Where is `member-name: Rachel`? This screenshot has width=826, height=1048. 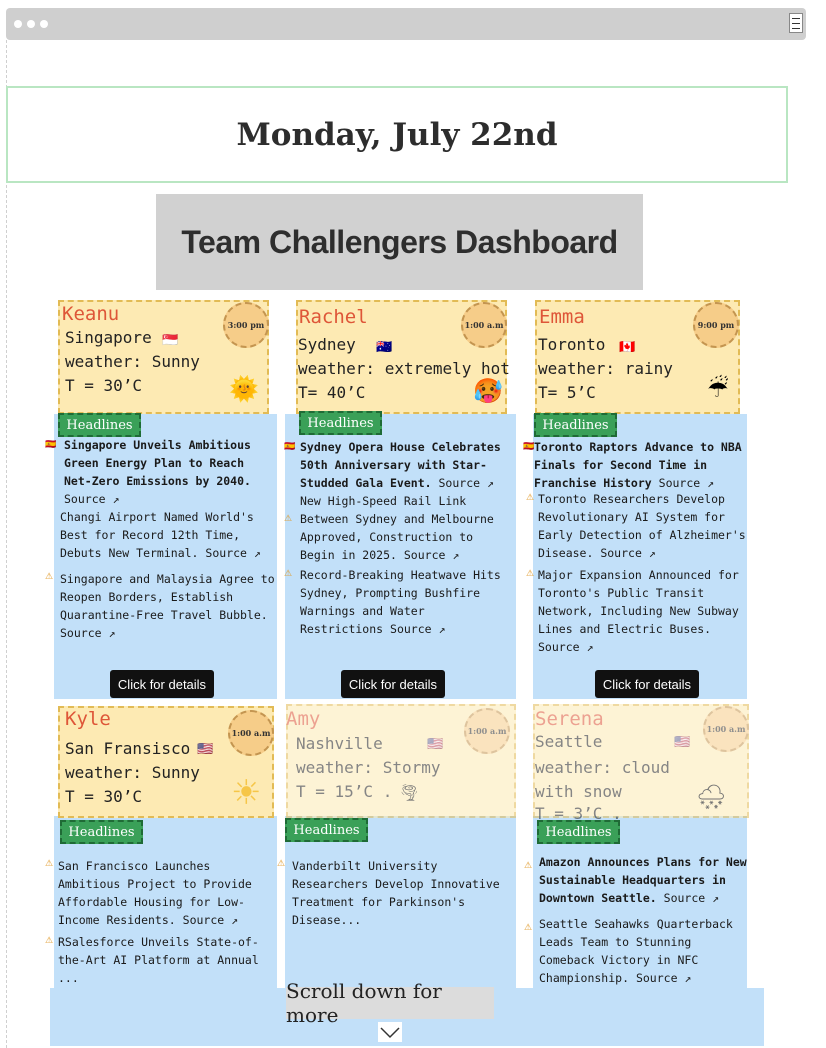 member-name: Rachel is located at coordinates (333, 317).